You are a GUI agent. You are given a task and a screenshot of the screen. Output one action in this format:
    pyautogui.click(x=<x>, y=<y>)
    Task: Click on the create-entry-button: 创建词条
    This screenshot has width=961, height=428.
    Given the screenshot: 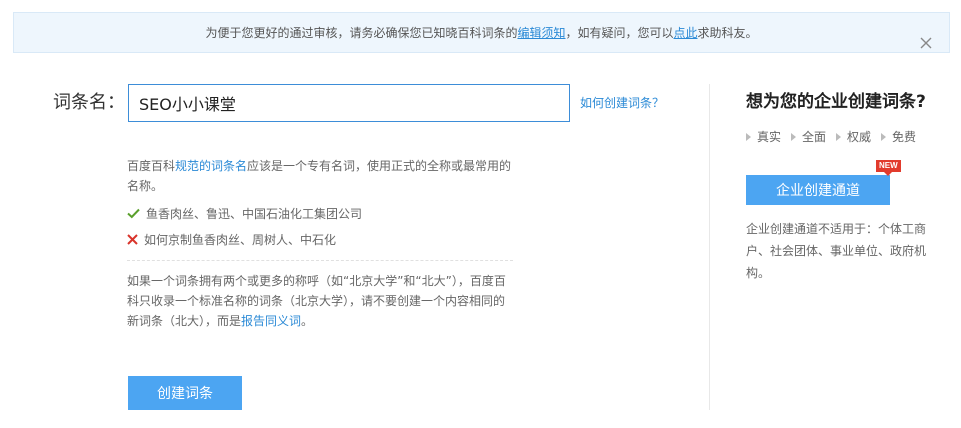 What is the action you would take?
    pyautogui.click(x=185, y=393)
    